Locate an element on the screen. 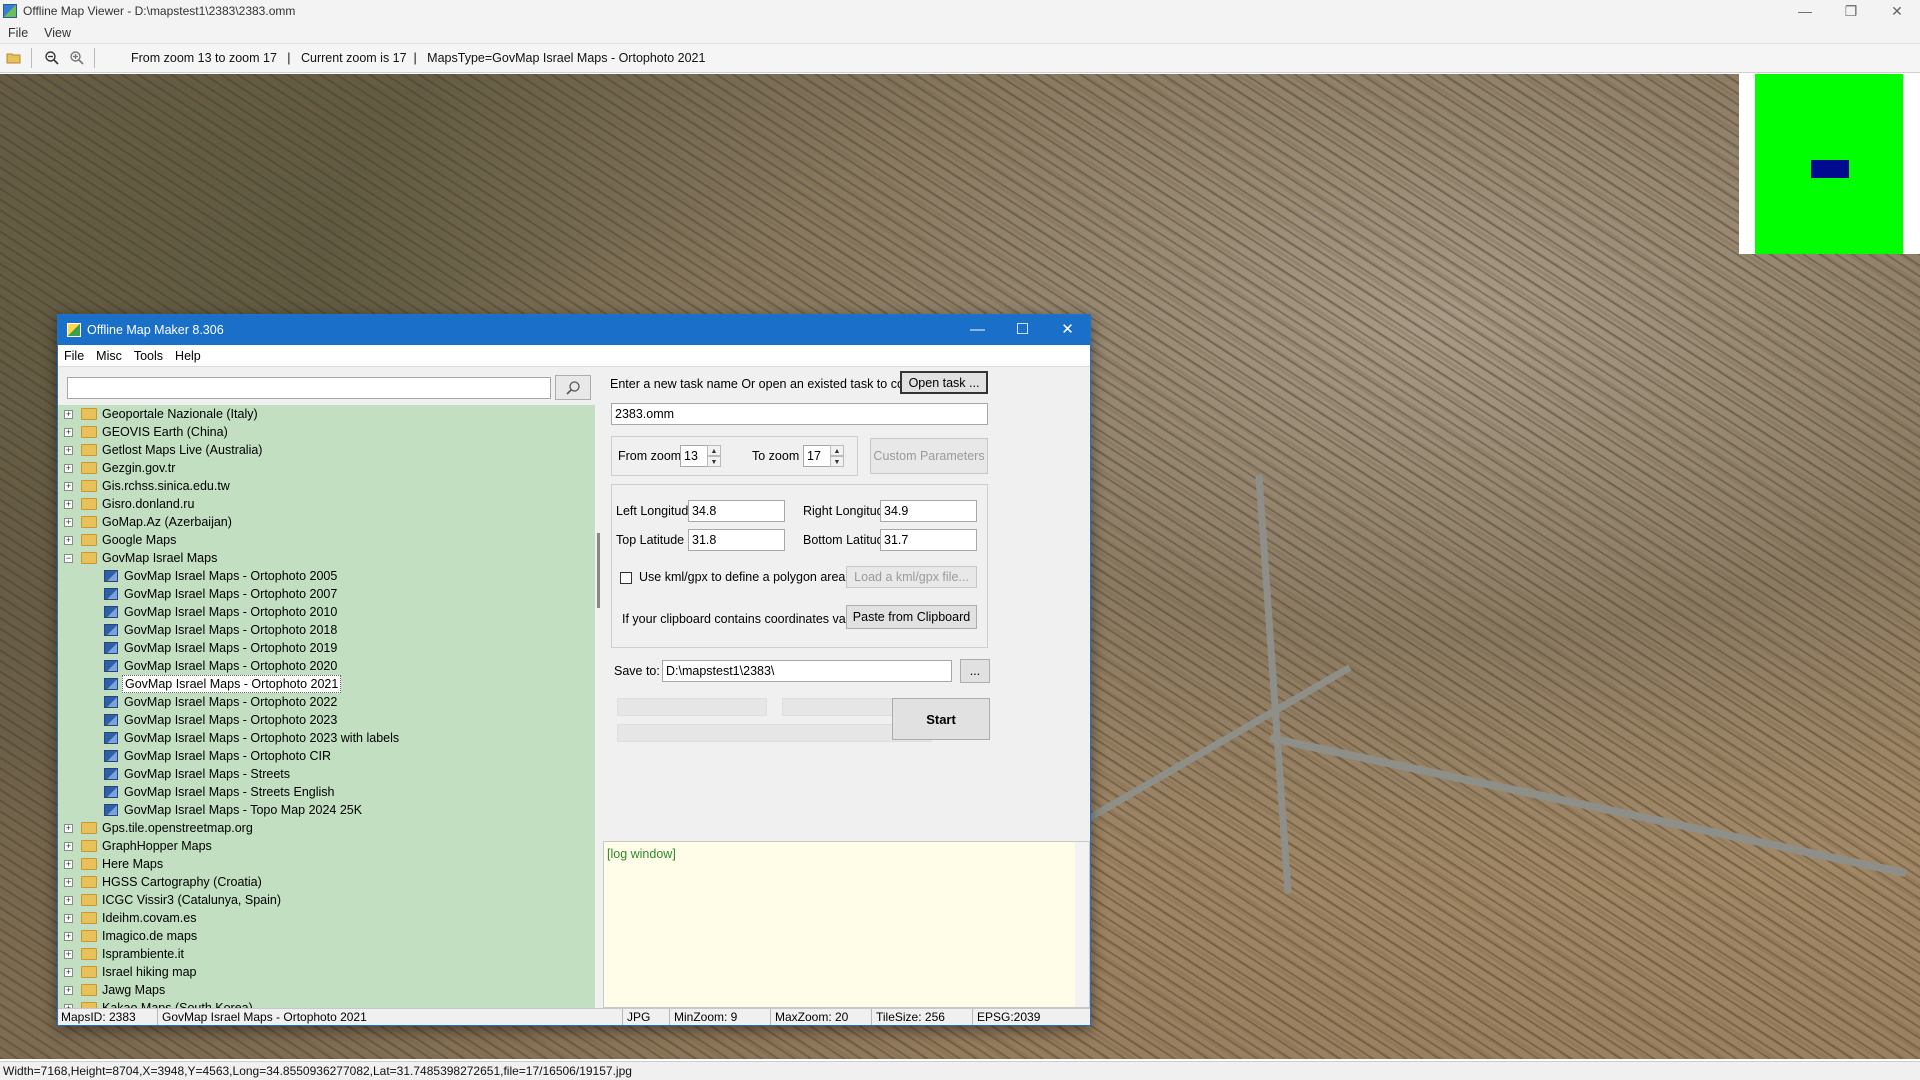 This screenshot has height=1080, width=1920. tree-folder-item: + Israel hiking map is located at coordinates (326, 972).